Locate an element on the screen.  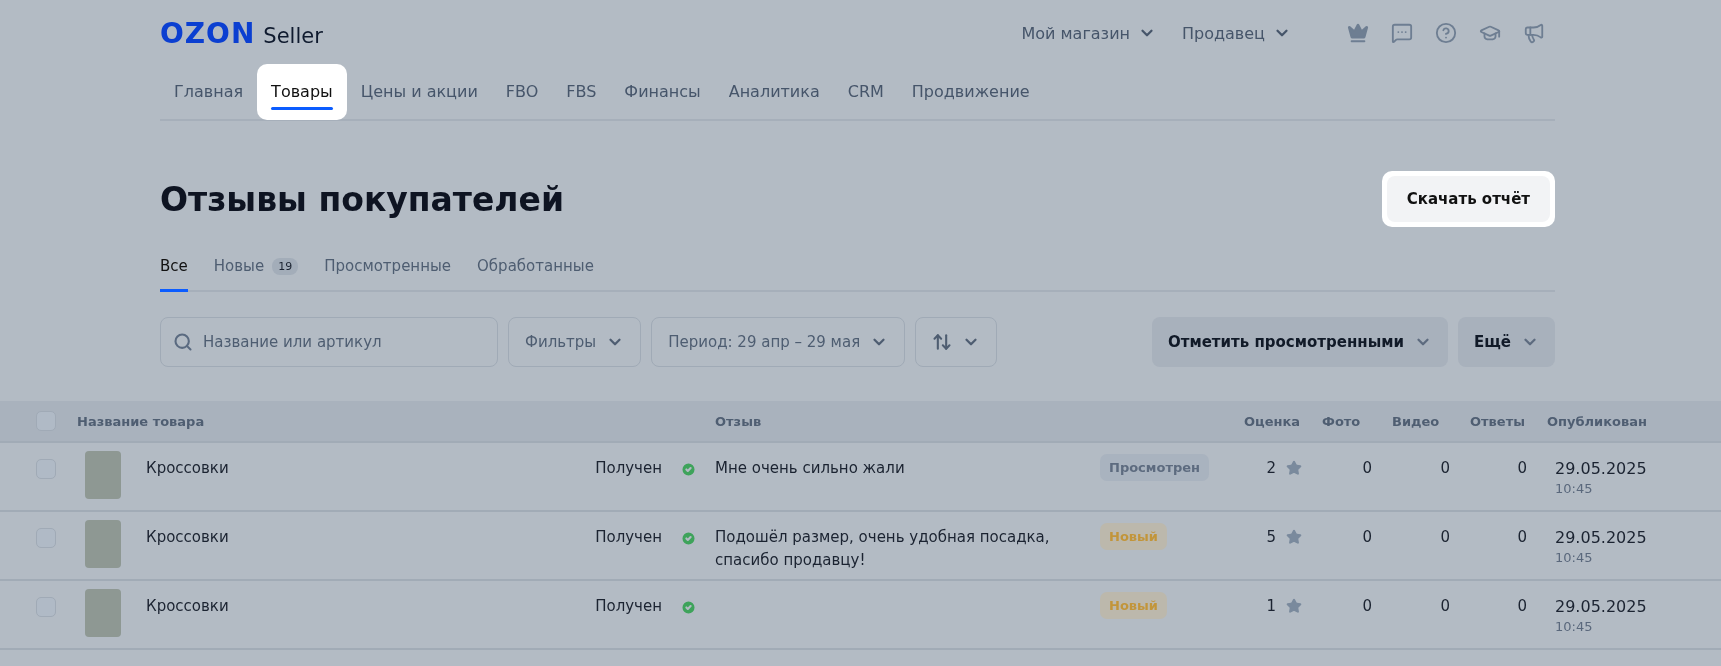
status-badge: Просмотрен is located at coordinates (1155, 467).